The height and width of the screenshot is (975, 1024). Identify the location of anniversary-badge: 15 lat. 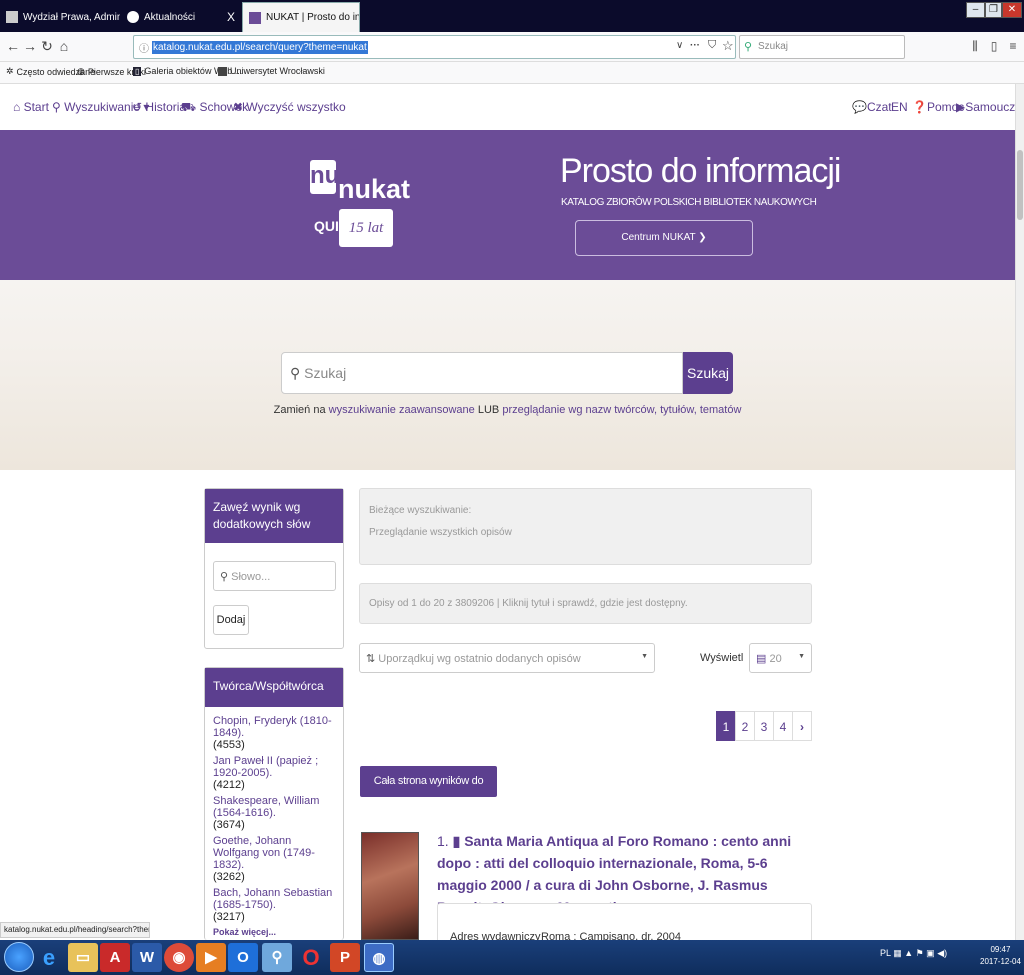
(366, 228).